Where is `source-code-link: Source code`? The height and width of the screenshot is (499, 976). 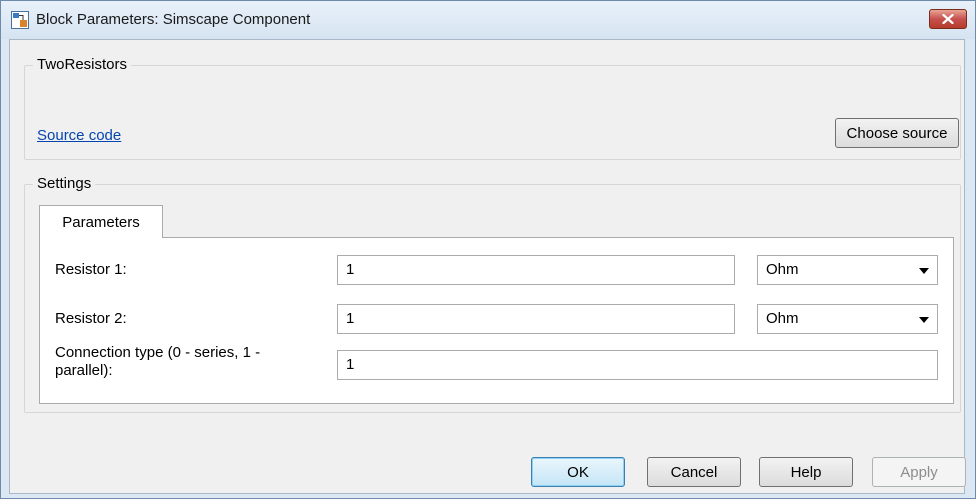
source-code-link: Source code is located at coordinates (79, 135).